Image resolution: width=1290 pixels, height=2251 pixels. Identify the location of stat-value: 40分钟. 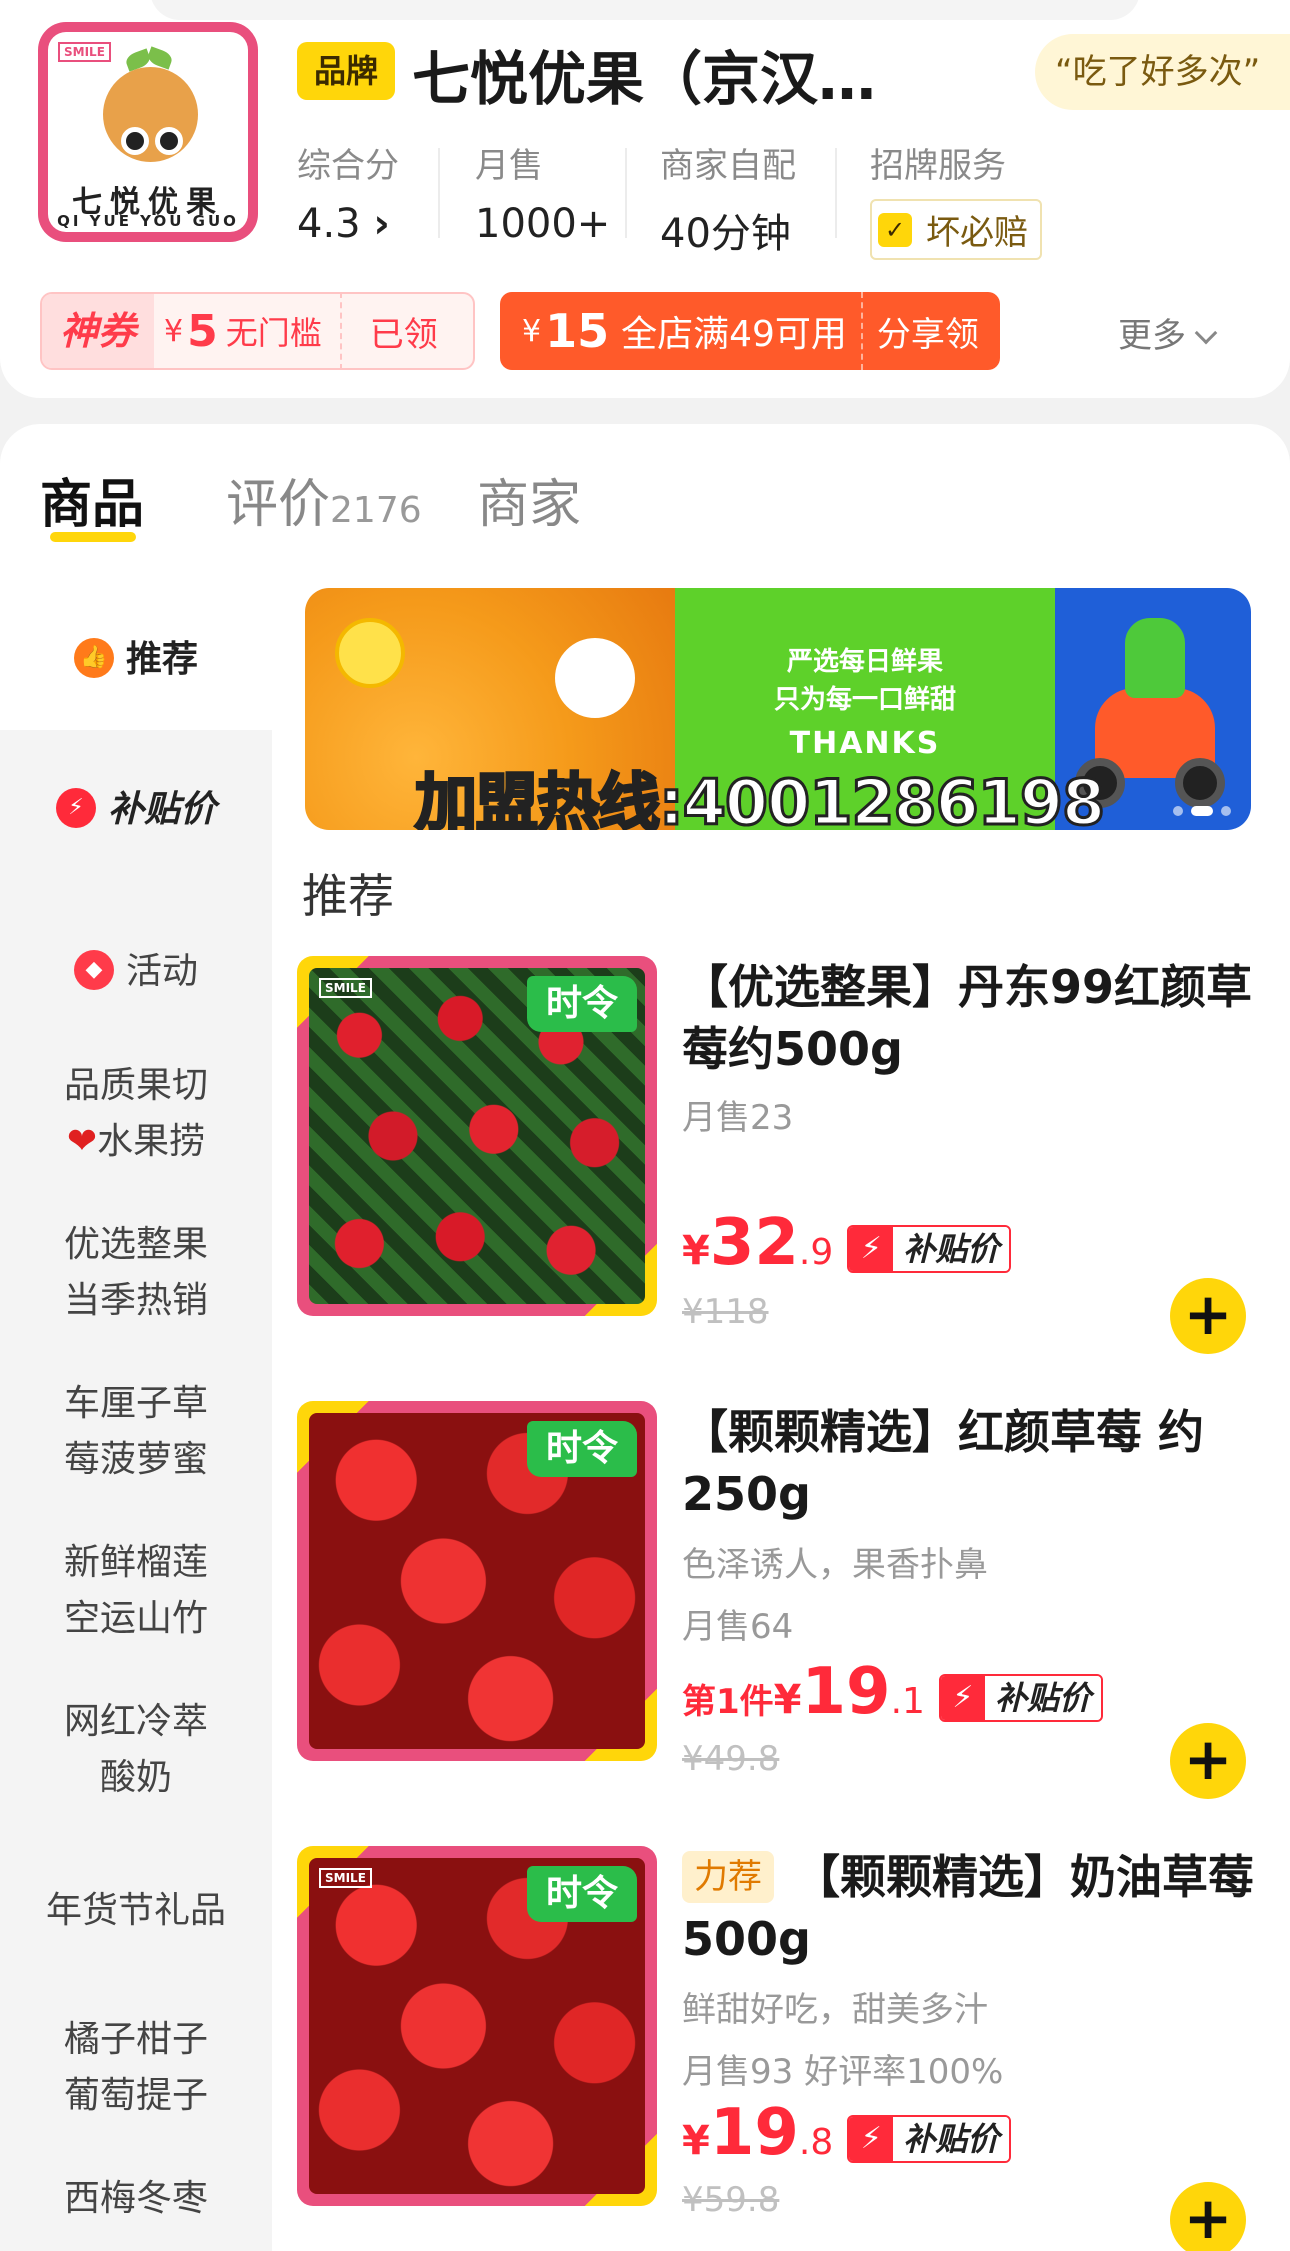
(725, 234).